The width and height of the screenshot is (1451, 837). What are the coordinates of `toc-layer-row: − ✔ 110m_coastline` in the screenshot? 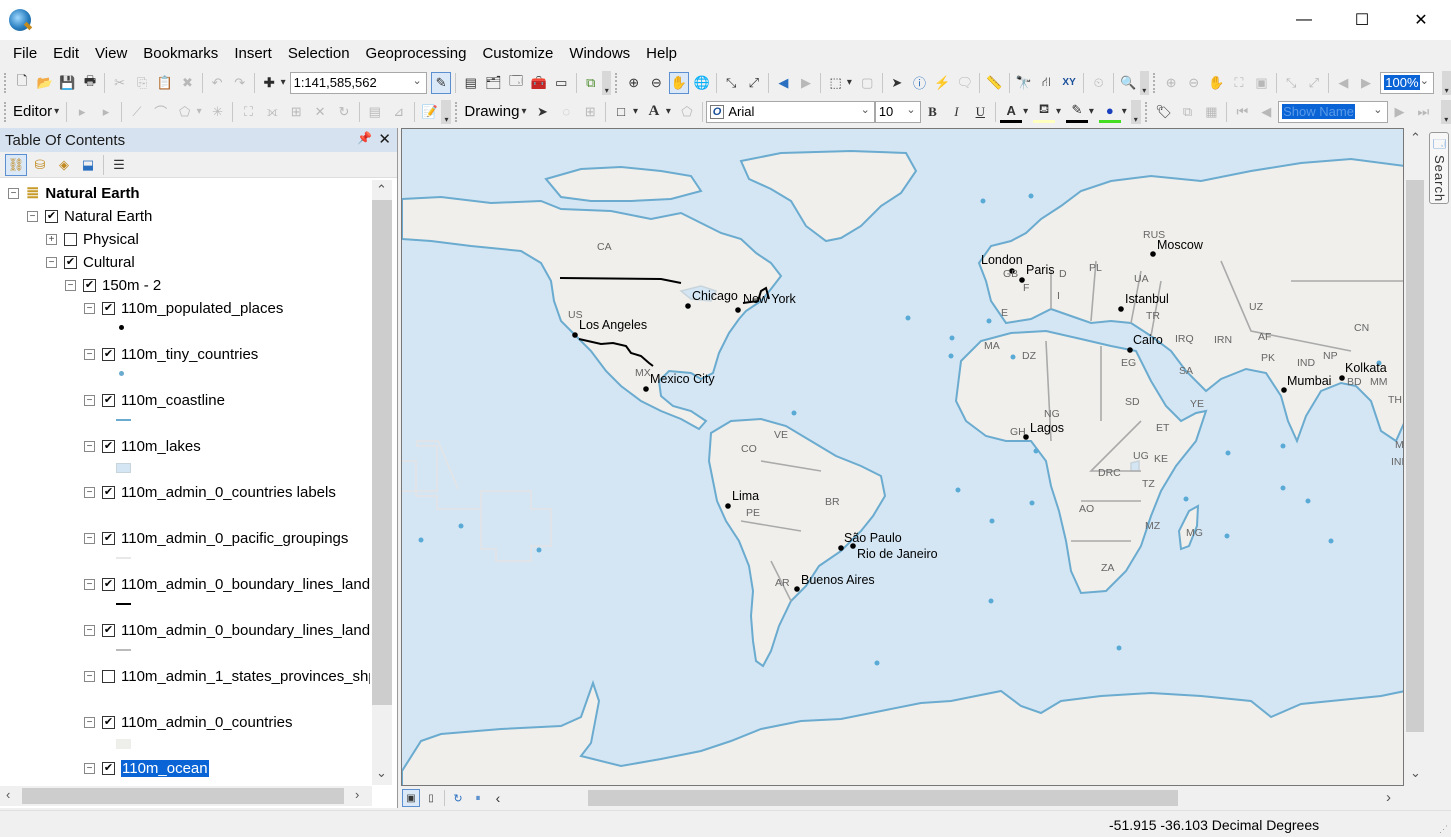 It's located at (154, 400).